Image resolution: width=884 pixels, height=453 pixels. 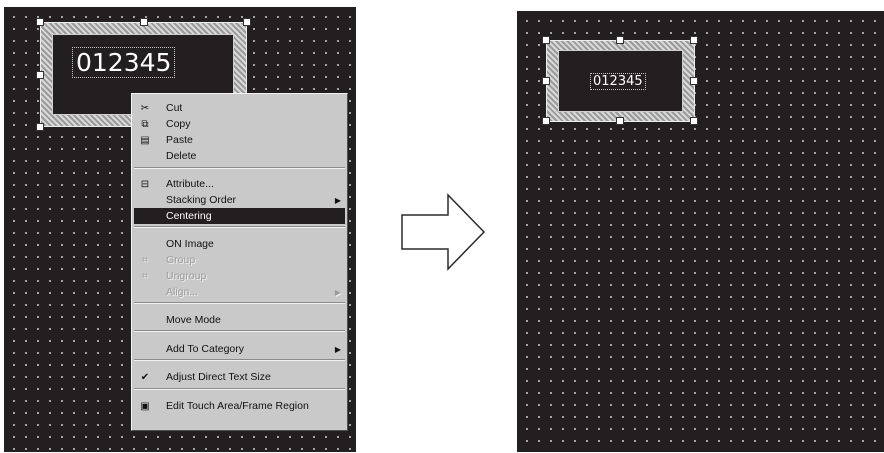 What do you see at coordinates (218, 377) in the screenshot?
I see `menu-item-label: Adjust Direct Text Size` at bounding box center [218, 377].